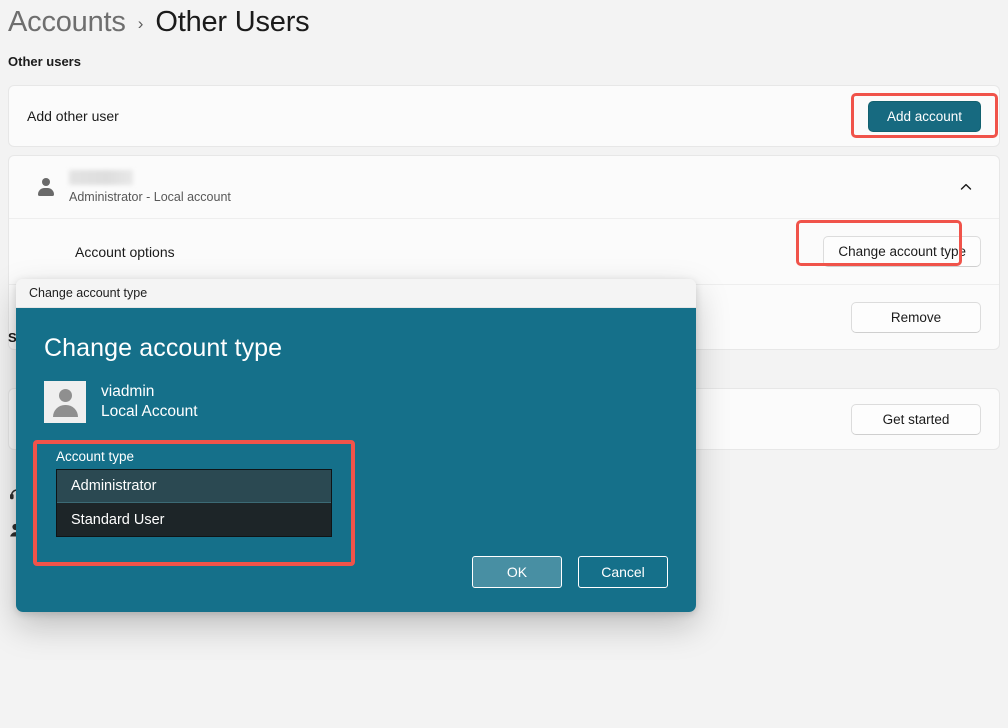 Image resolution: width=1008 pixels, height=728 pixels. I want to click on chevron-up-icon, so click(966, 187).